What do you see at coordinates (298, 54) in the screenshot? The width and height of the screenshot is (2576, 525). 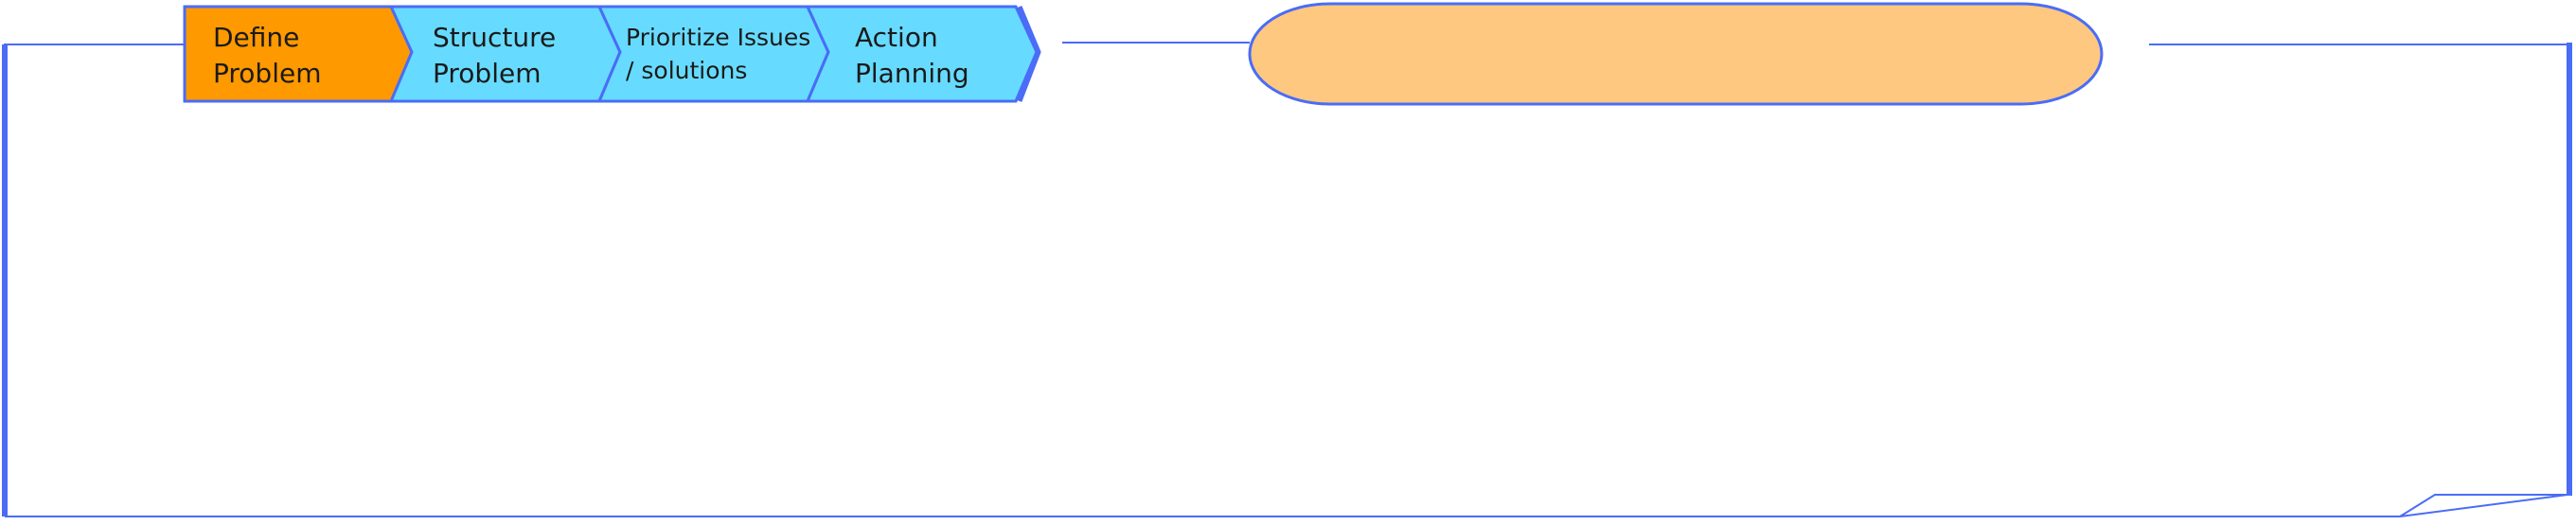 I see `step-define-problem: Define Problem` at bounding box center [298, 54].